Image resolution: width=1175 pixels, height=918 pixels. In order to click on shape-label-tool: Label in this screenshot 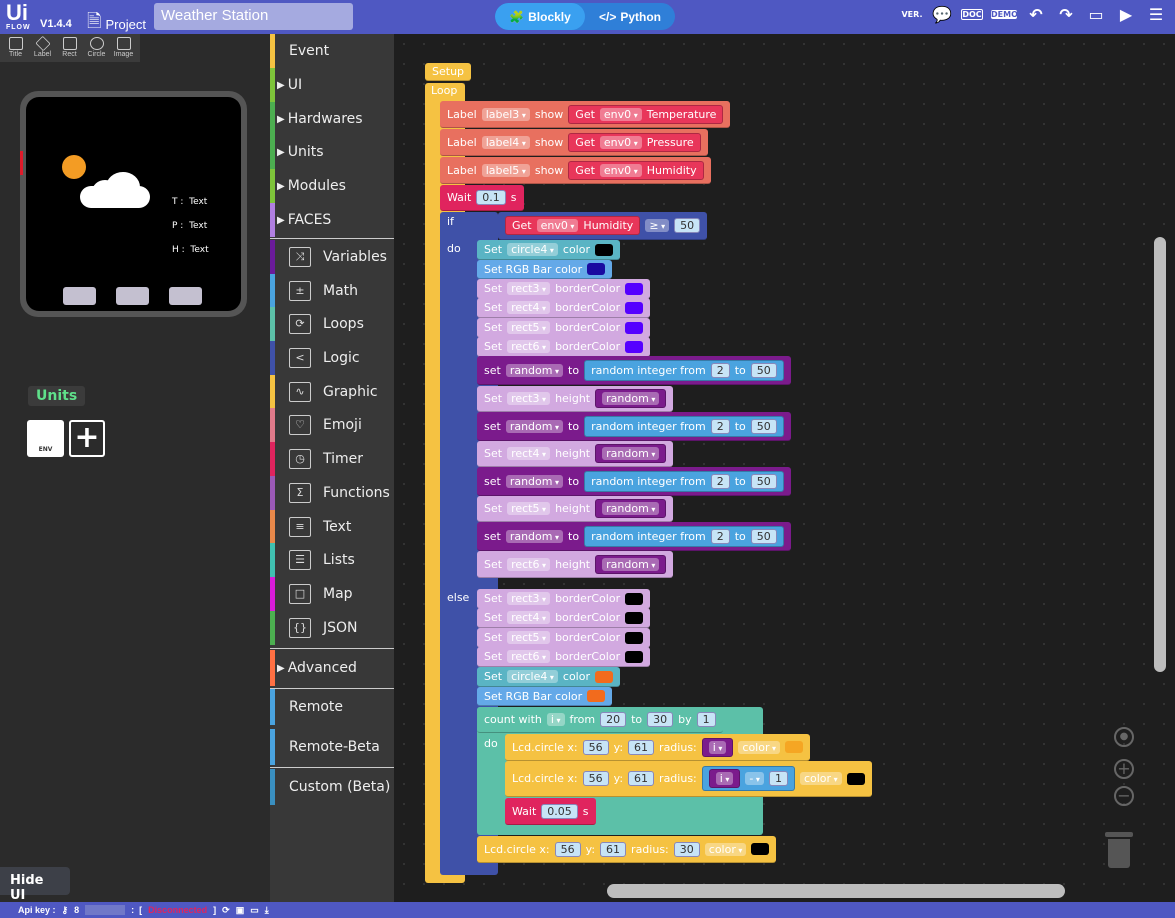, I will do `click(42, 47)`.